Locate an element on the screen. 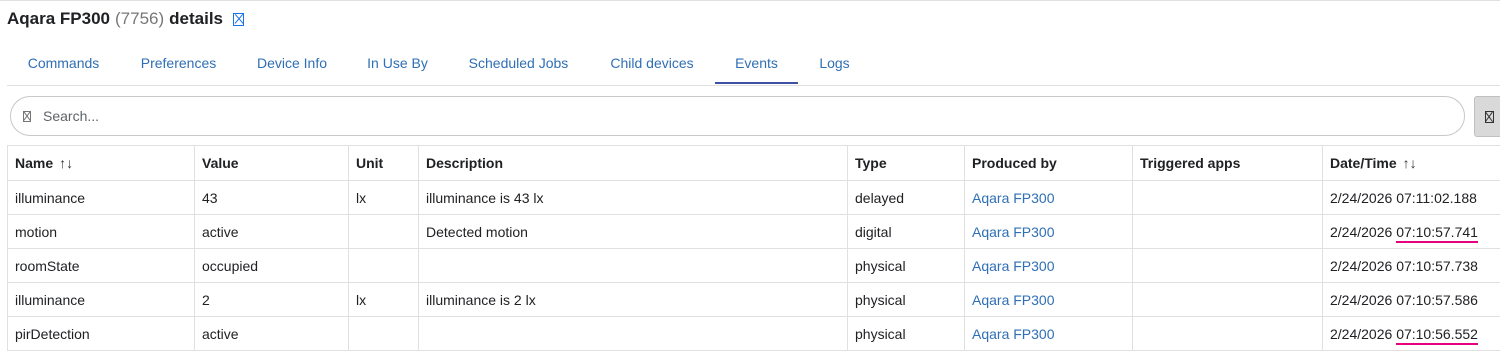 The image size is (1500, 351). tab-device-info: Device Info is located at coordinates (292, 63).